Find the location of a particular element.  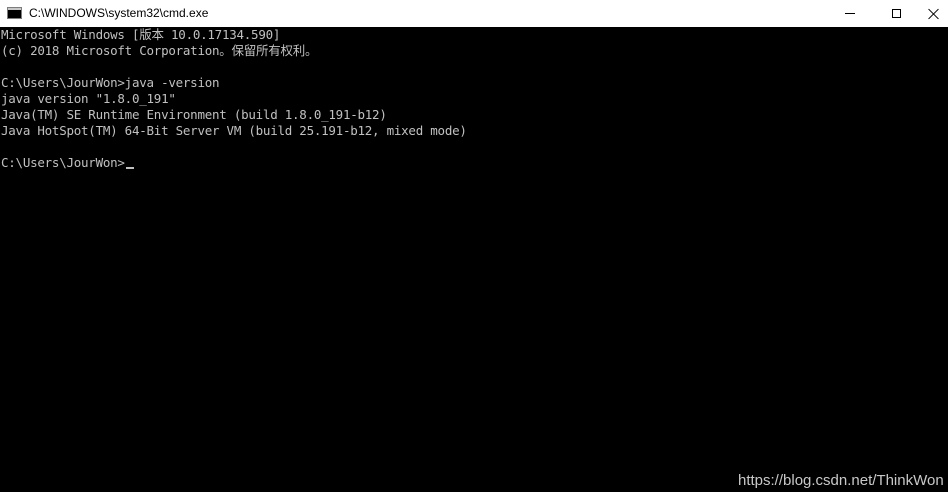

maximize-button is located at coordinates (896, 13).